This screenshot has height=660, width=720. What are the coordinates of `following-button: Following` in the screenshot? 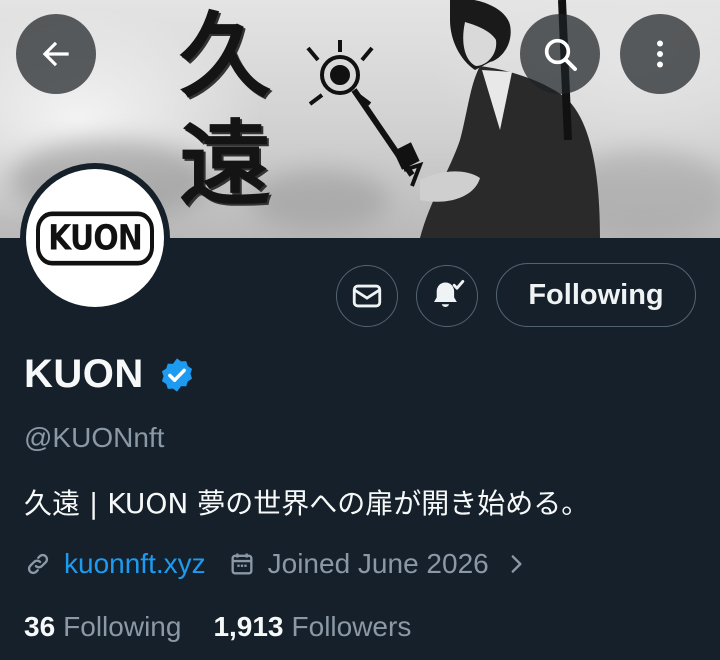 It's located at (596, 295).